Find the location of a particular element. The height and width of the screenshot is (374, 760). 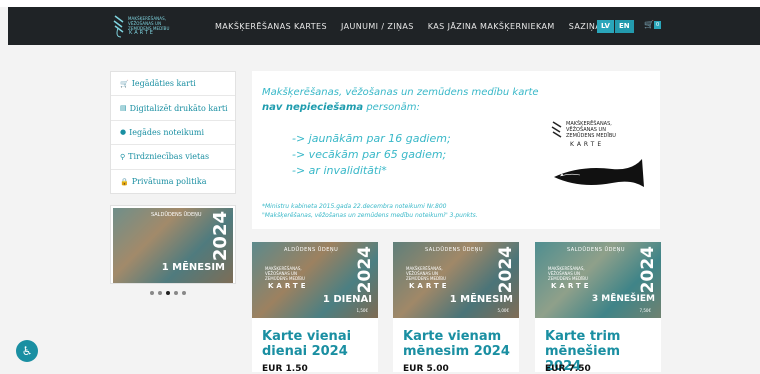

lock-icon: 🔒 is located at coordinates (124, 181).